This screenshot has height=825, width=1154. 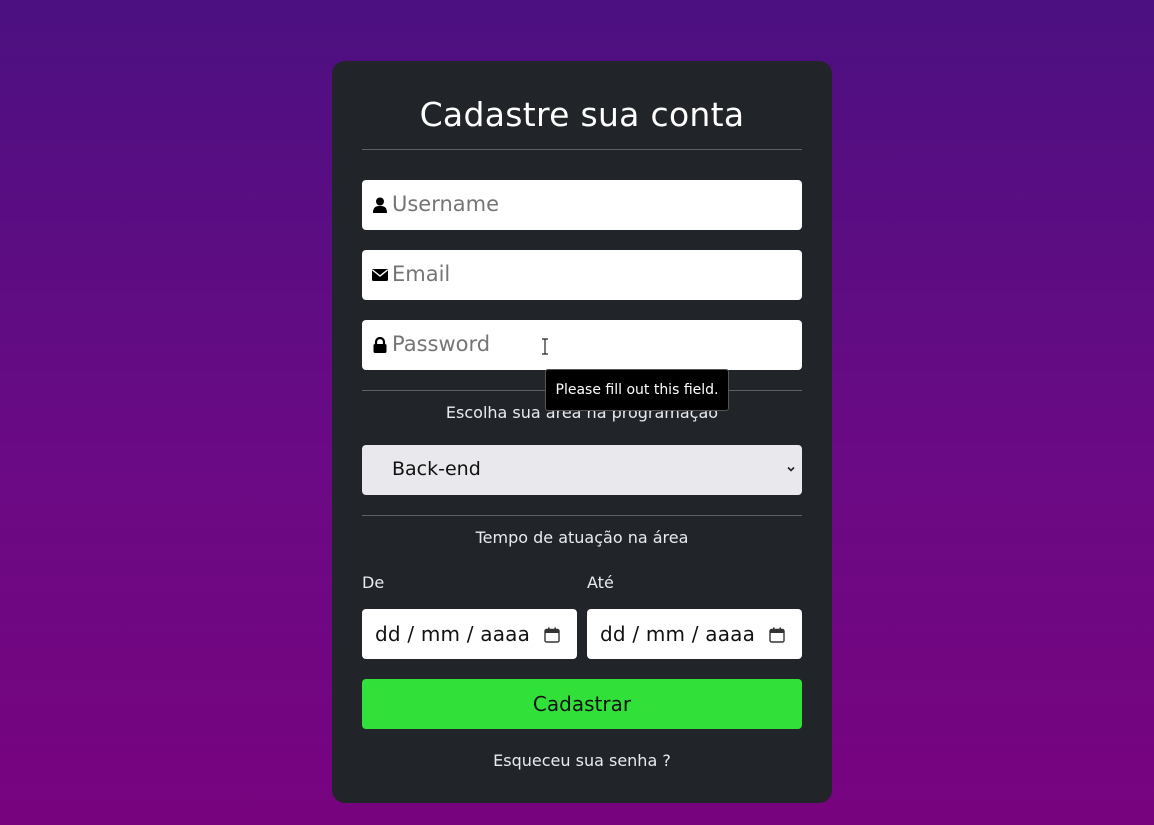 What do you see at coordinates (373, 582) in the screenshot?
I see `from-label: De` at bounding box center [373, 582].